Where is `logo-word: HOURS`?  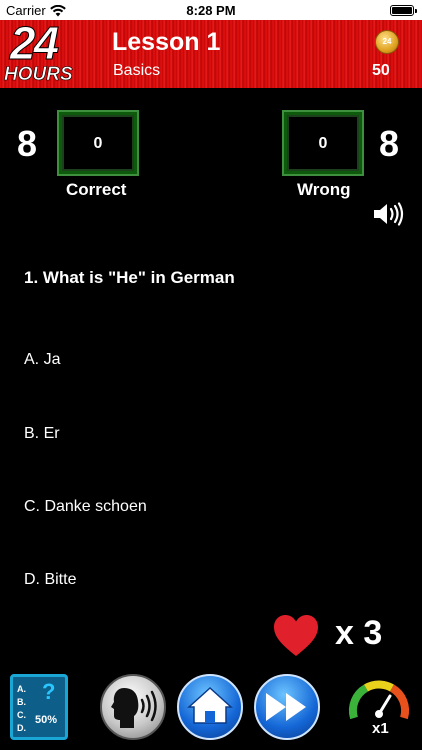 logo-word: HOURS is located at coordinates (38, 75).